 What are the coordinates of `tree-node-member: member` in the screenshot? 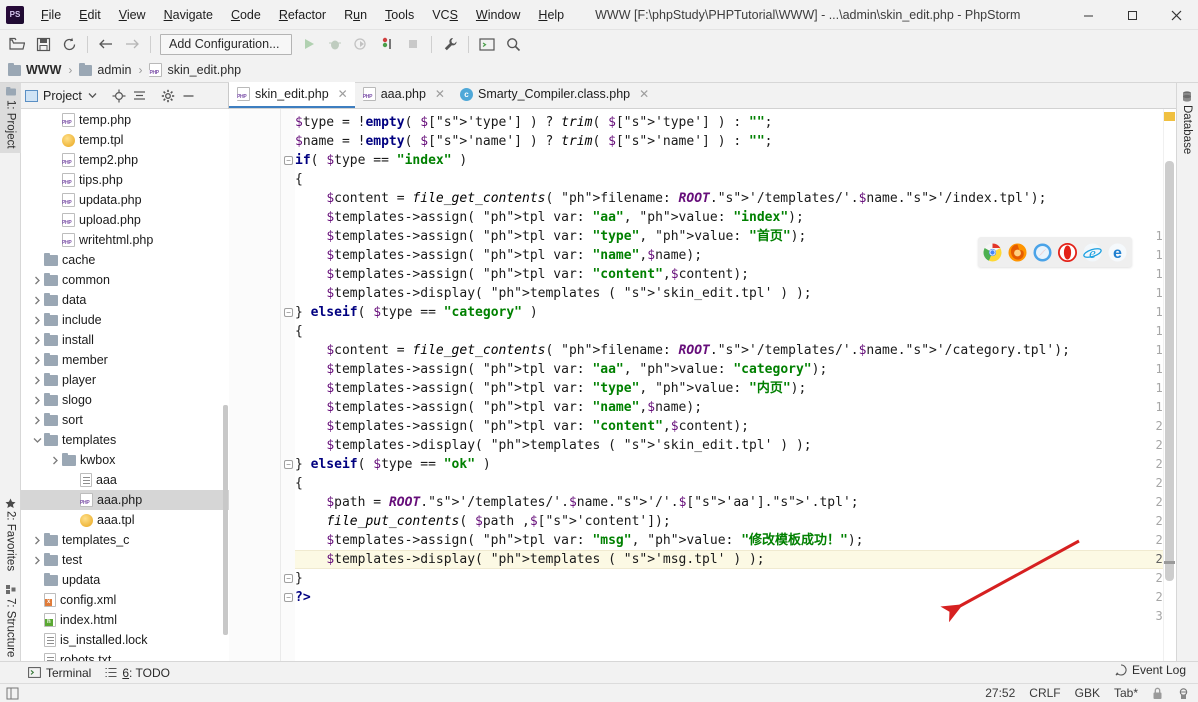 It's located at (125, 360).